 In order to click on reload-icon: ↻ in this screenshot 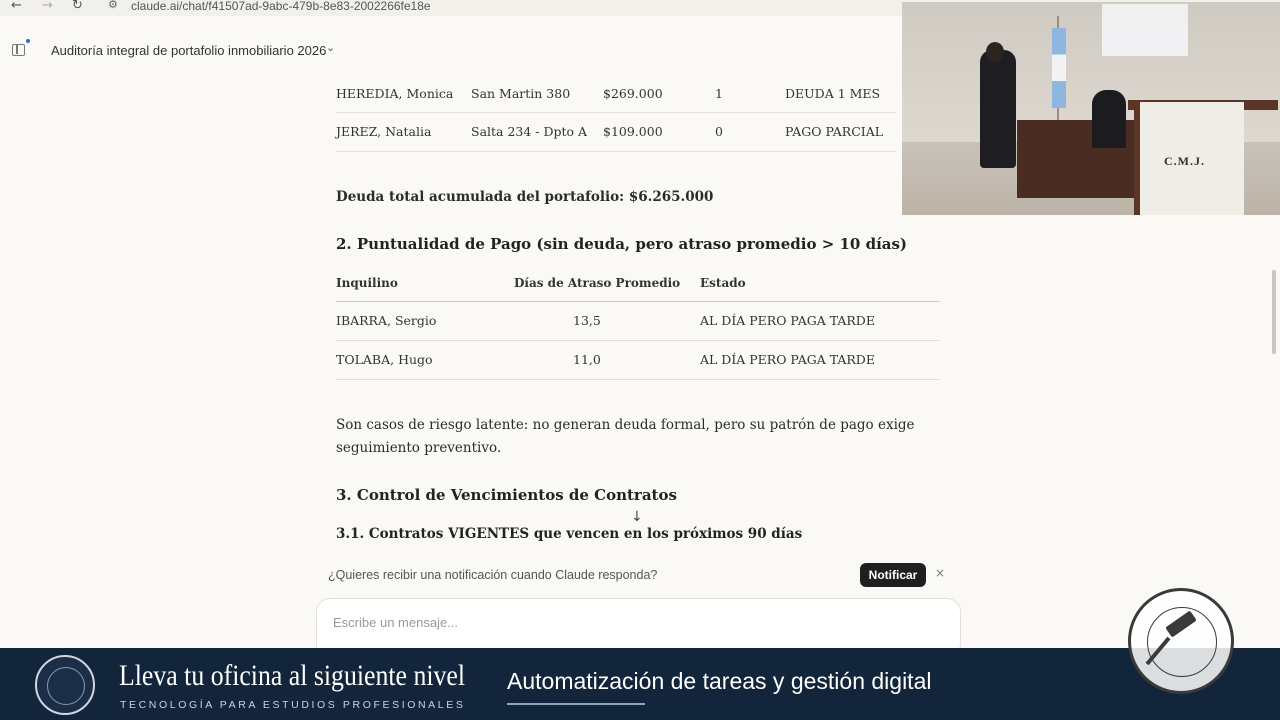, I will do `click(77, 6)`.